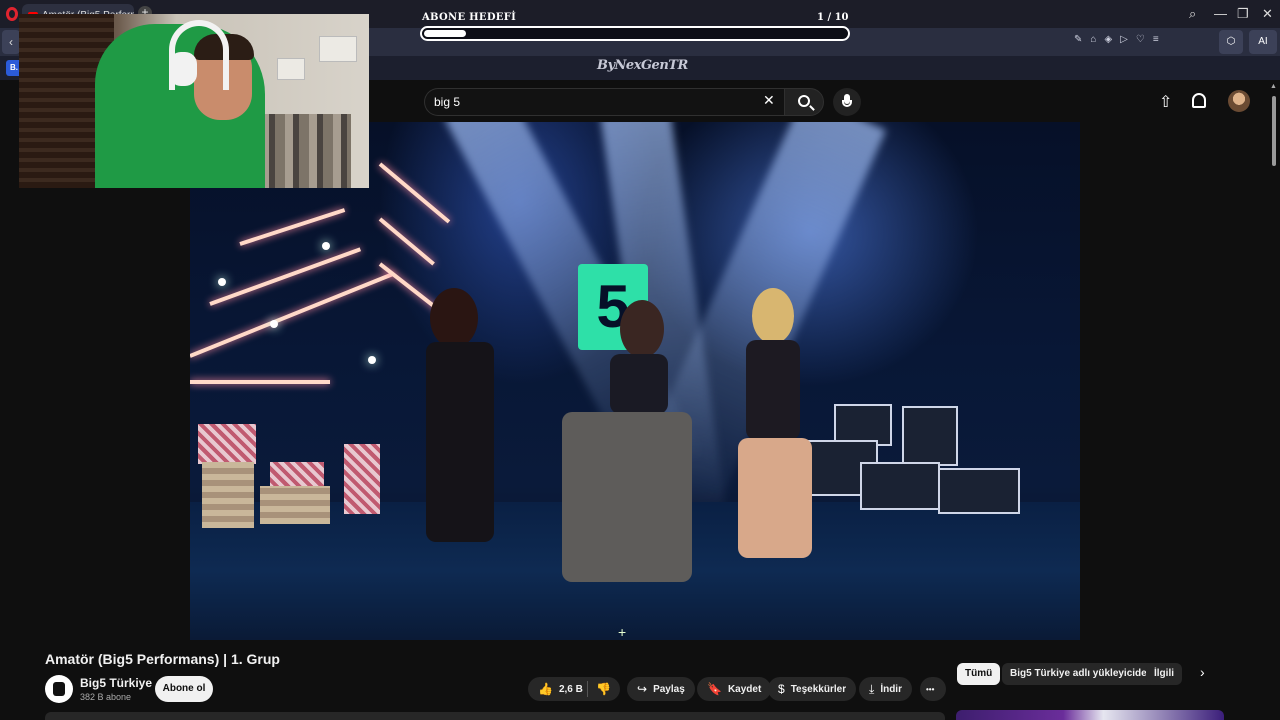  Describe the element at coordinates (744, 689) in the screenshot. I see `save-label: Kaydet` at that location.